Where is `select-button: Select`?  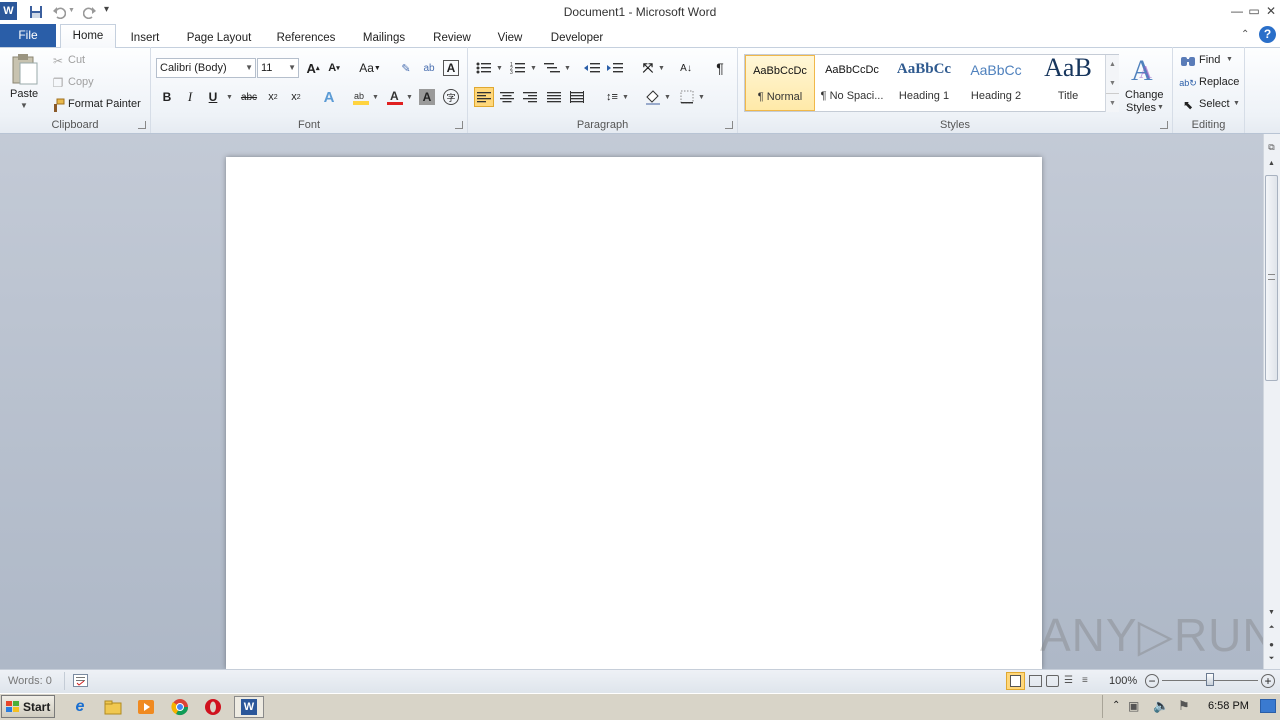
select-button: Select is located at coordinates (1214, 104).